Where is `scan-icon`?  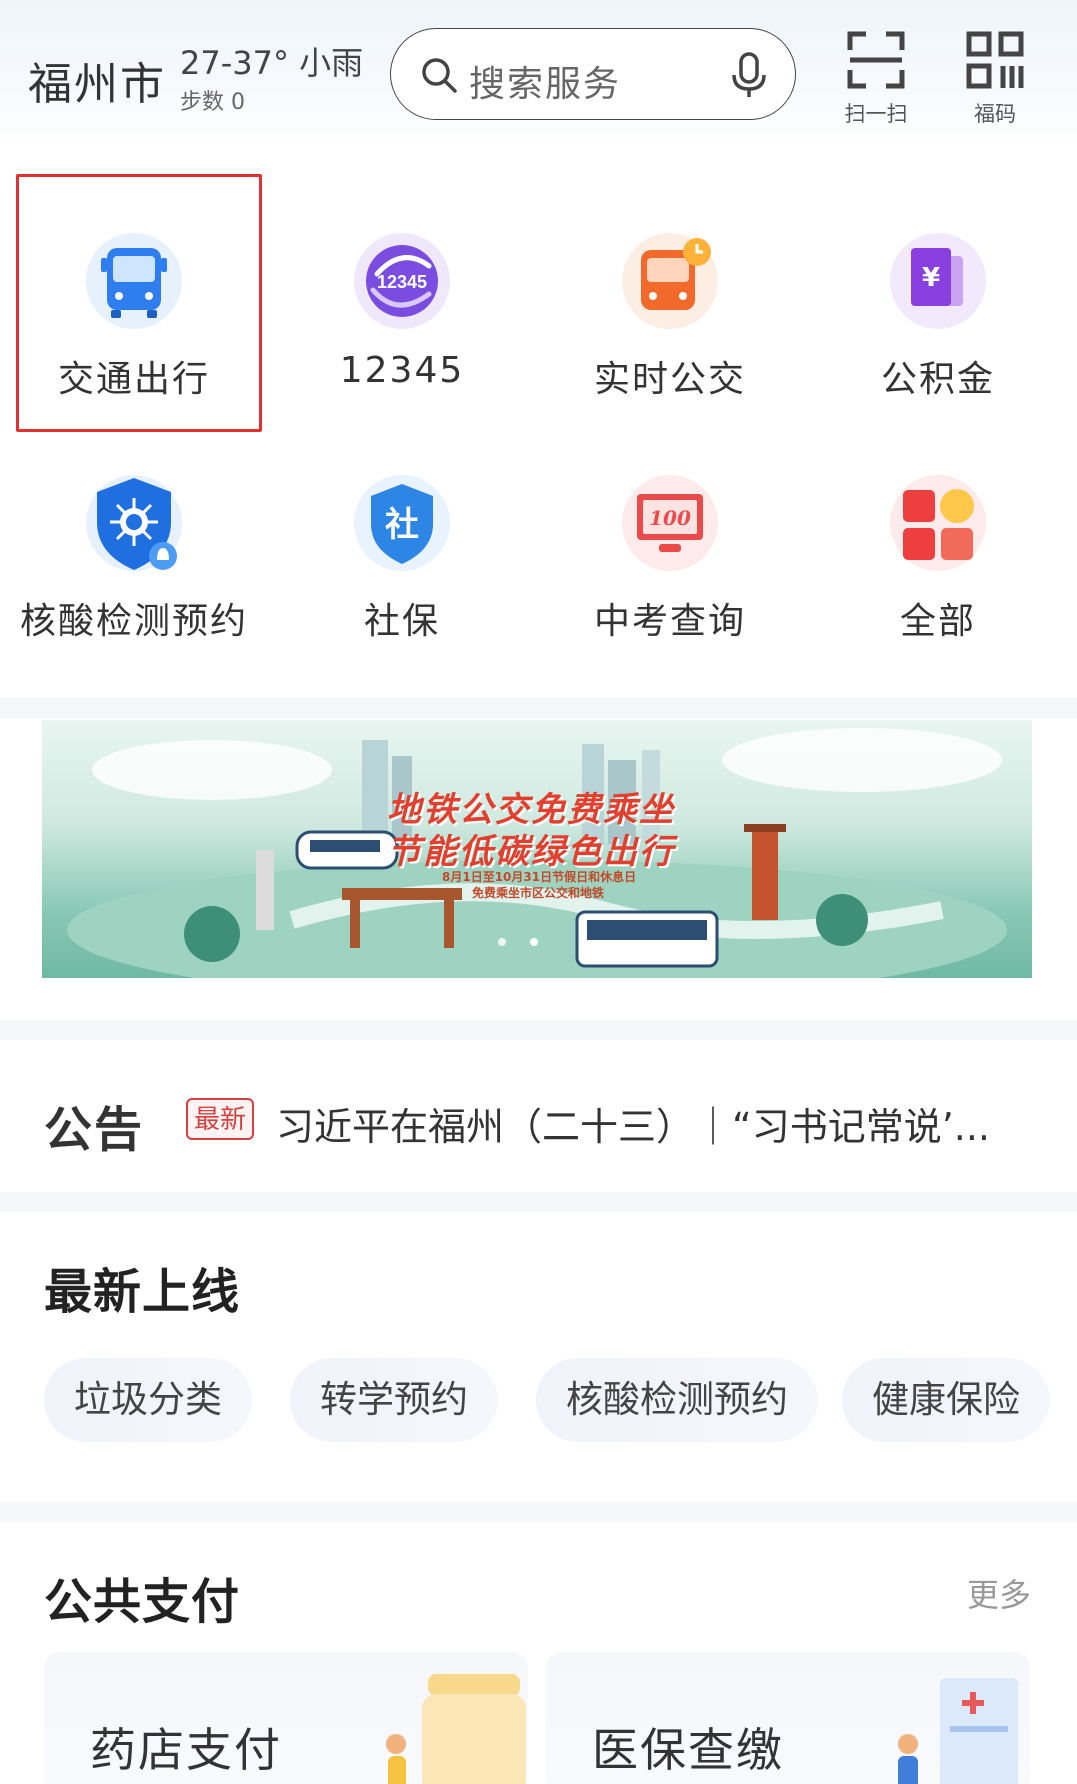
scan-icon is located at coordinates (876, 60).